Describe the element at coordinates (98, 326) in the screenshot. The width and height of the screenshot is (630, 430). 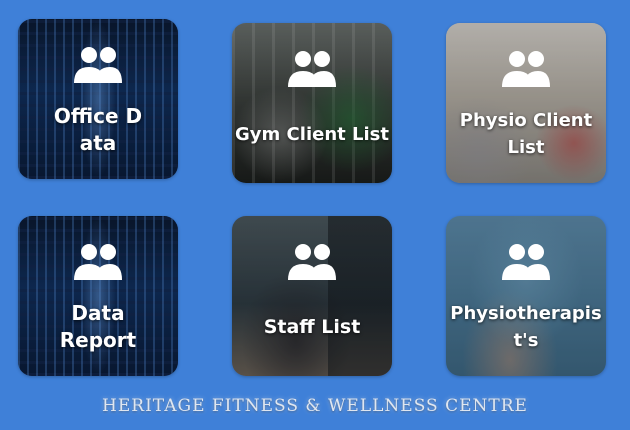
I see `tile-label: Data Report` at that location.